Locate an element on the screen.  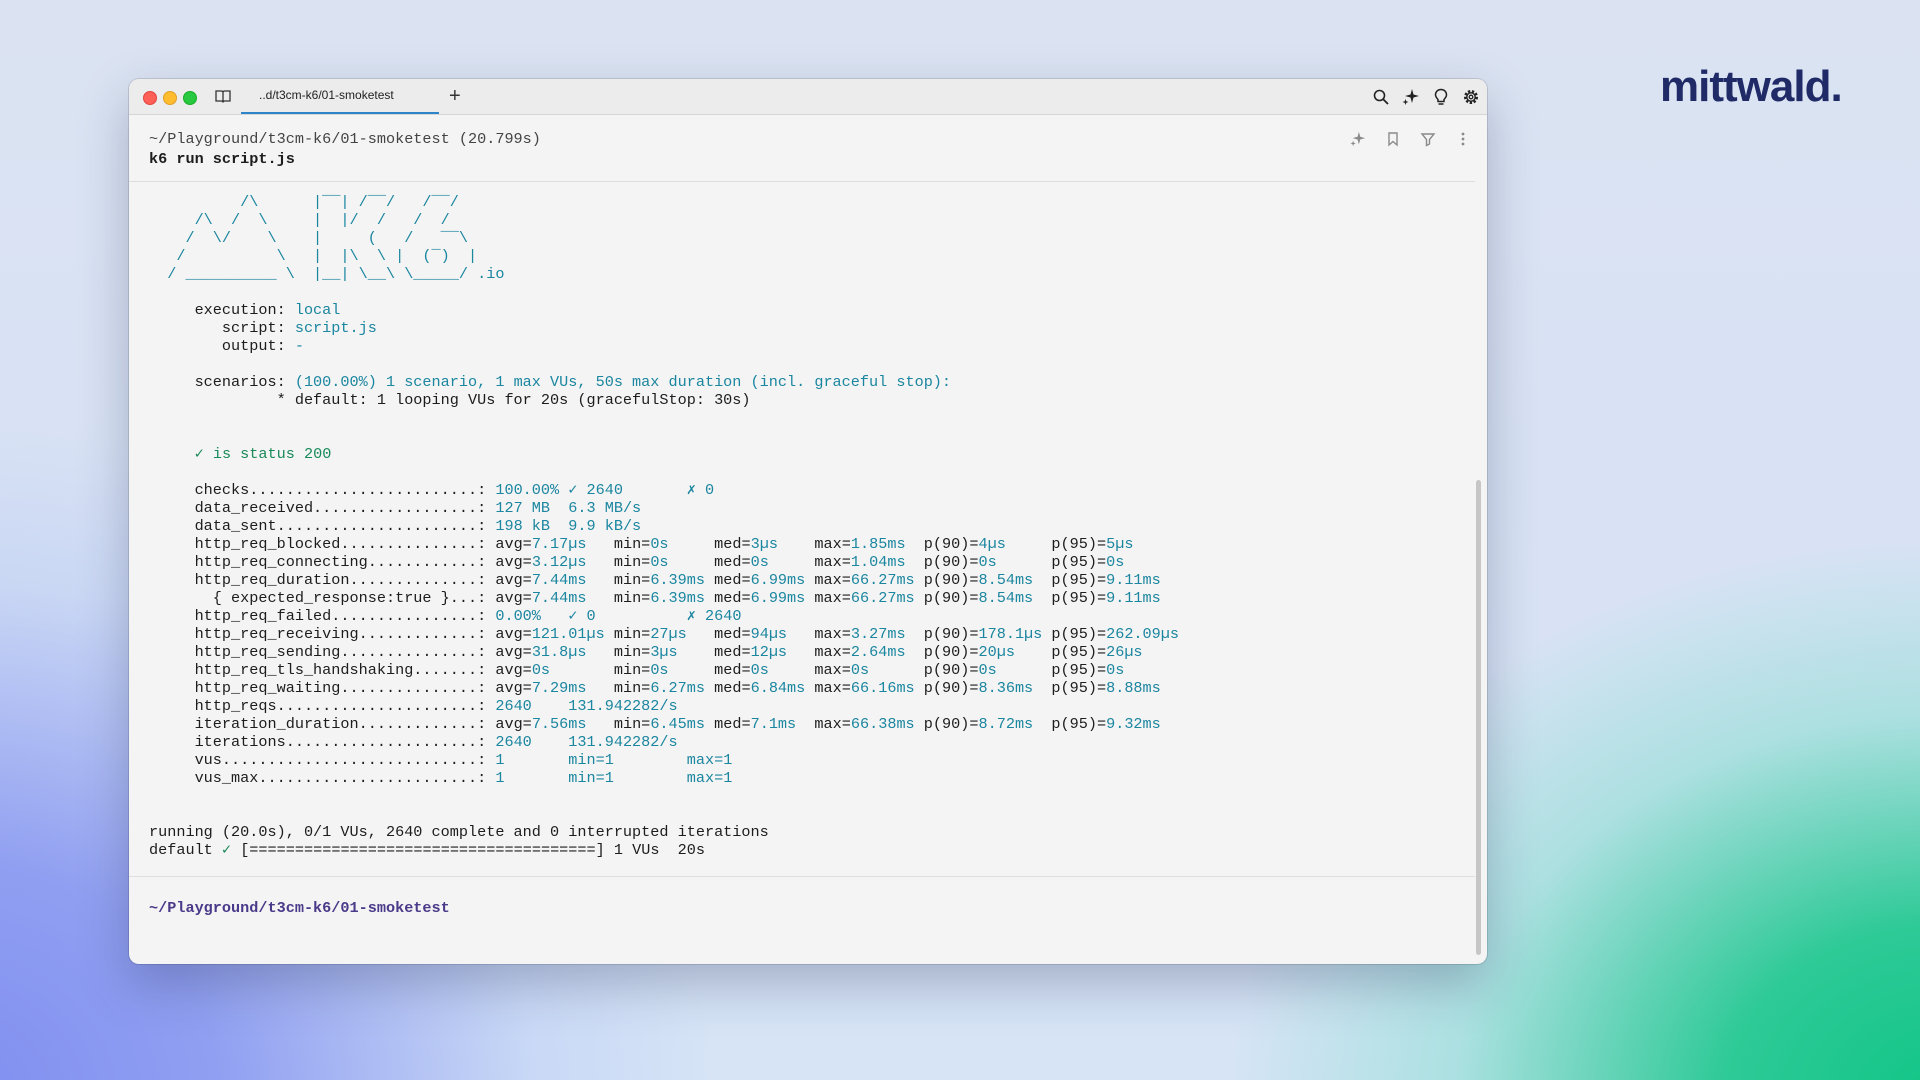
option-label: execution: is located at coordinates (222, 310).